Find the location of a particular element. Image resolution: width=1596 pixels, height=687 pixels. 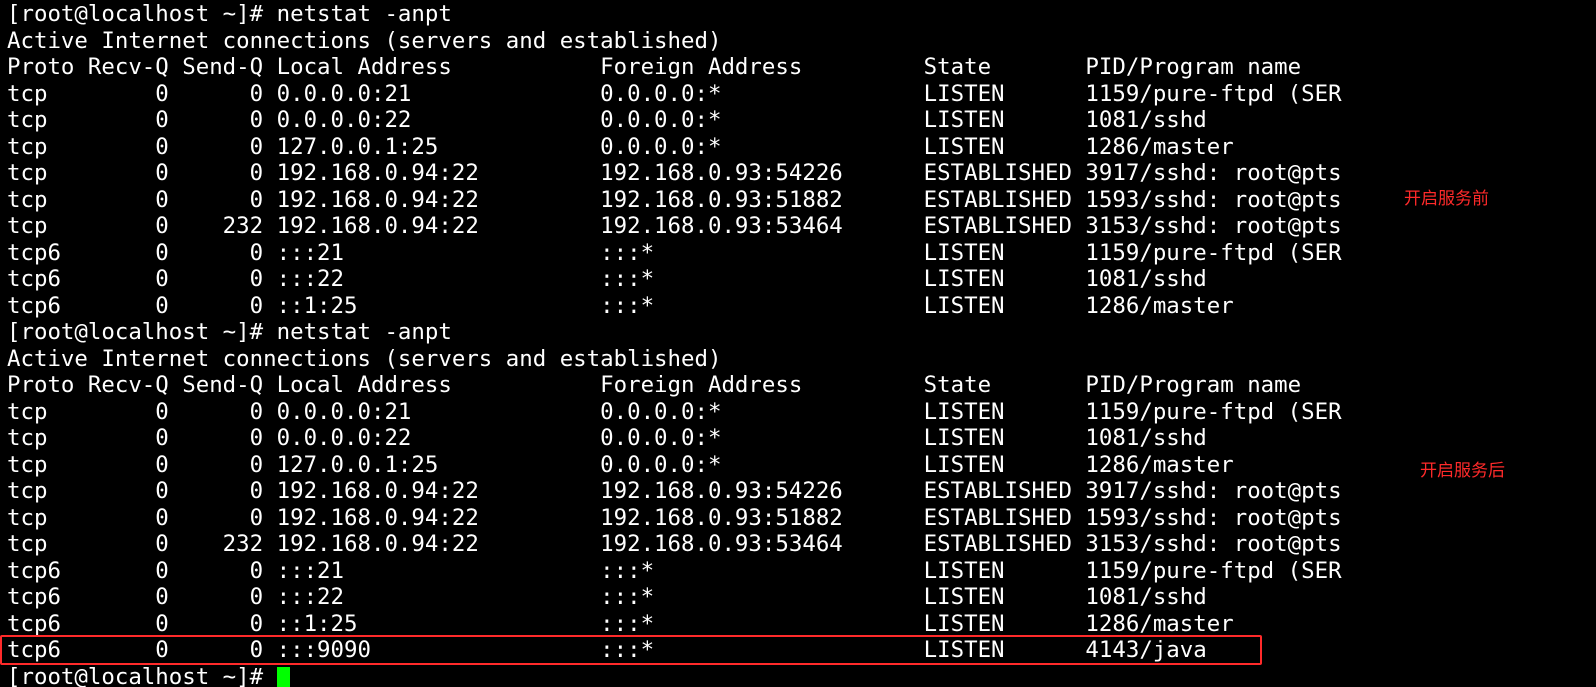

terminal-line-prompt-1: [root@localhost ~]# netstat -anpt is located at coordinates (797, 14).